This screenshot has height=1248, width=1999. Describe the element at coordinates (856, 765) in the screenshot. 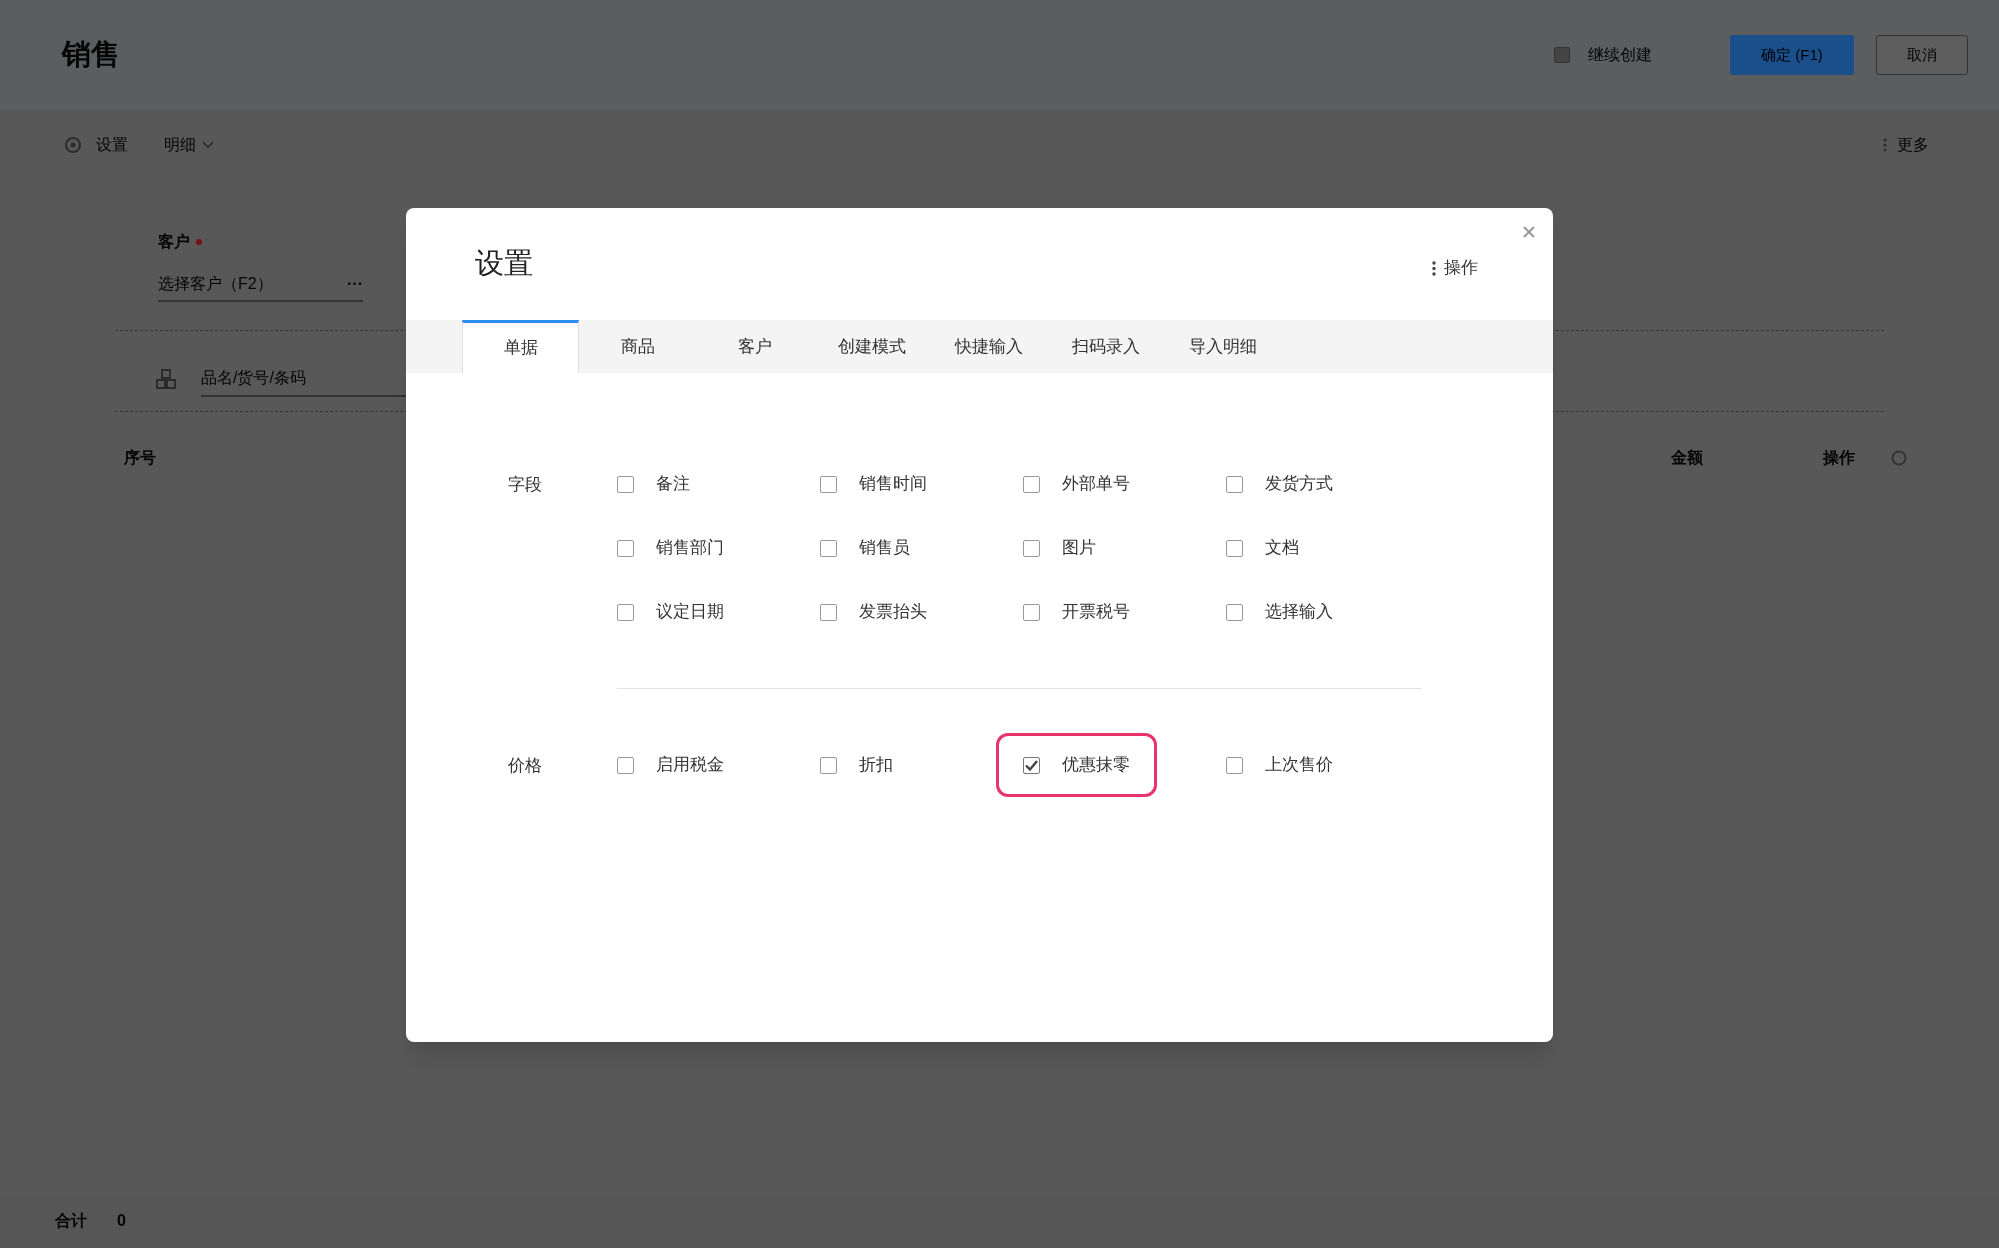

I see `checkbox-option: 折扣` at that location.